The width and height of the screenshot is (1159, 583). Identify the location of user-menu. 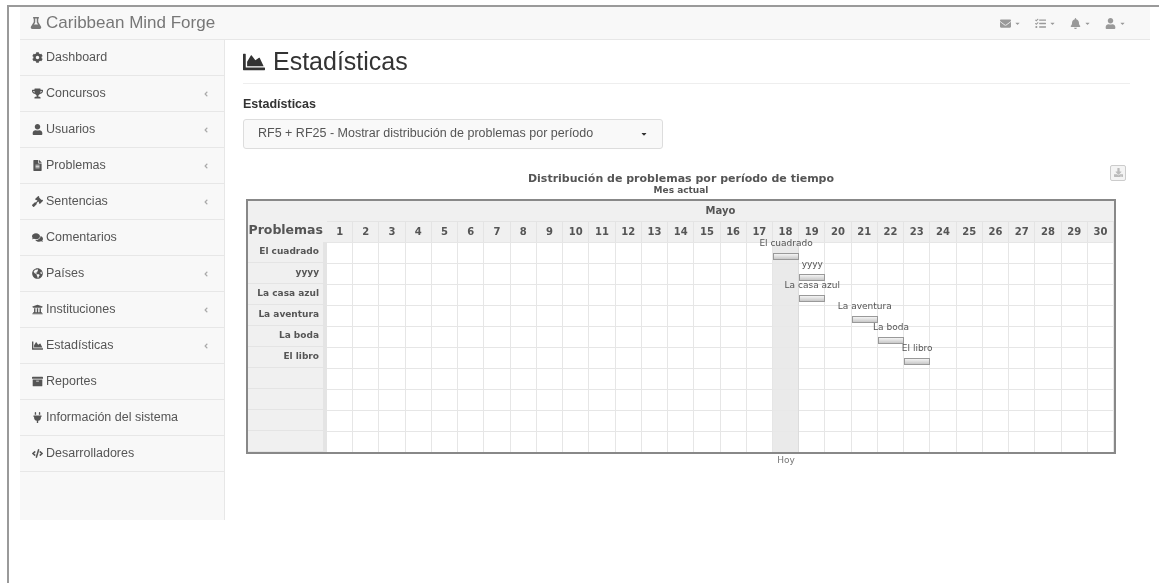
(1115, 23).